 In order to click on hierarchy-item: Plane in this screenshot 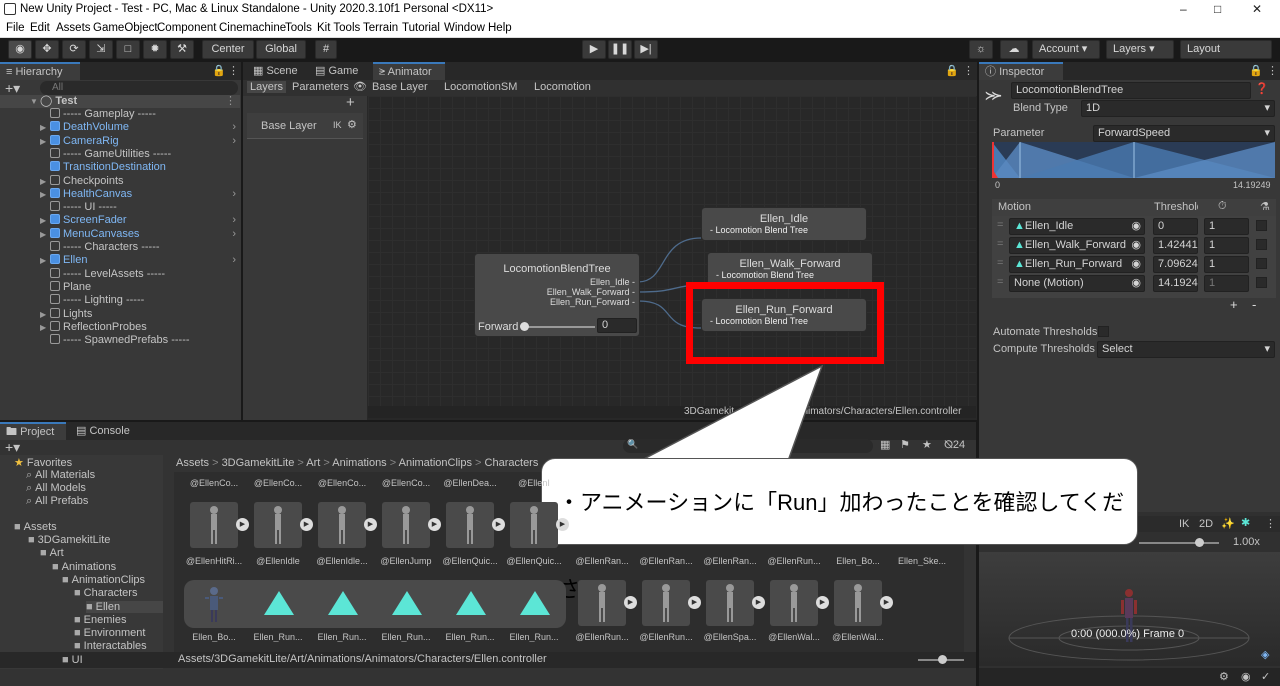, I will do `click(120, 287)`.